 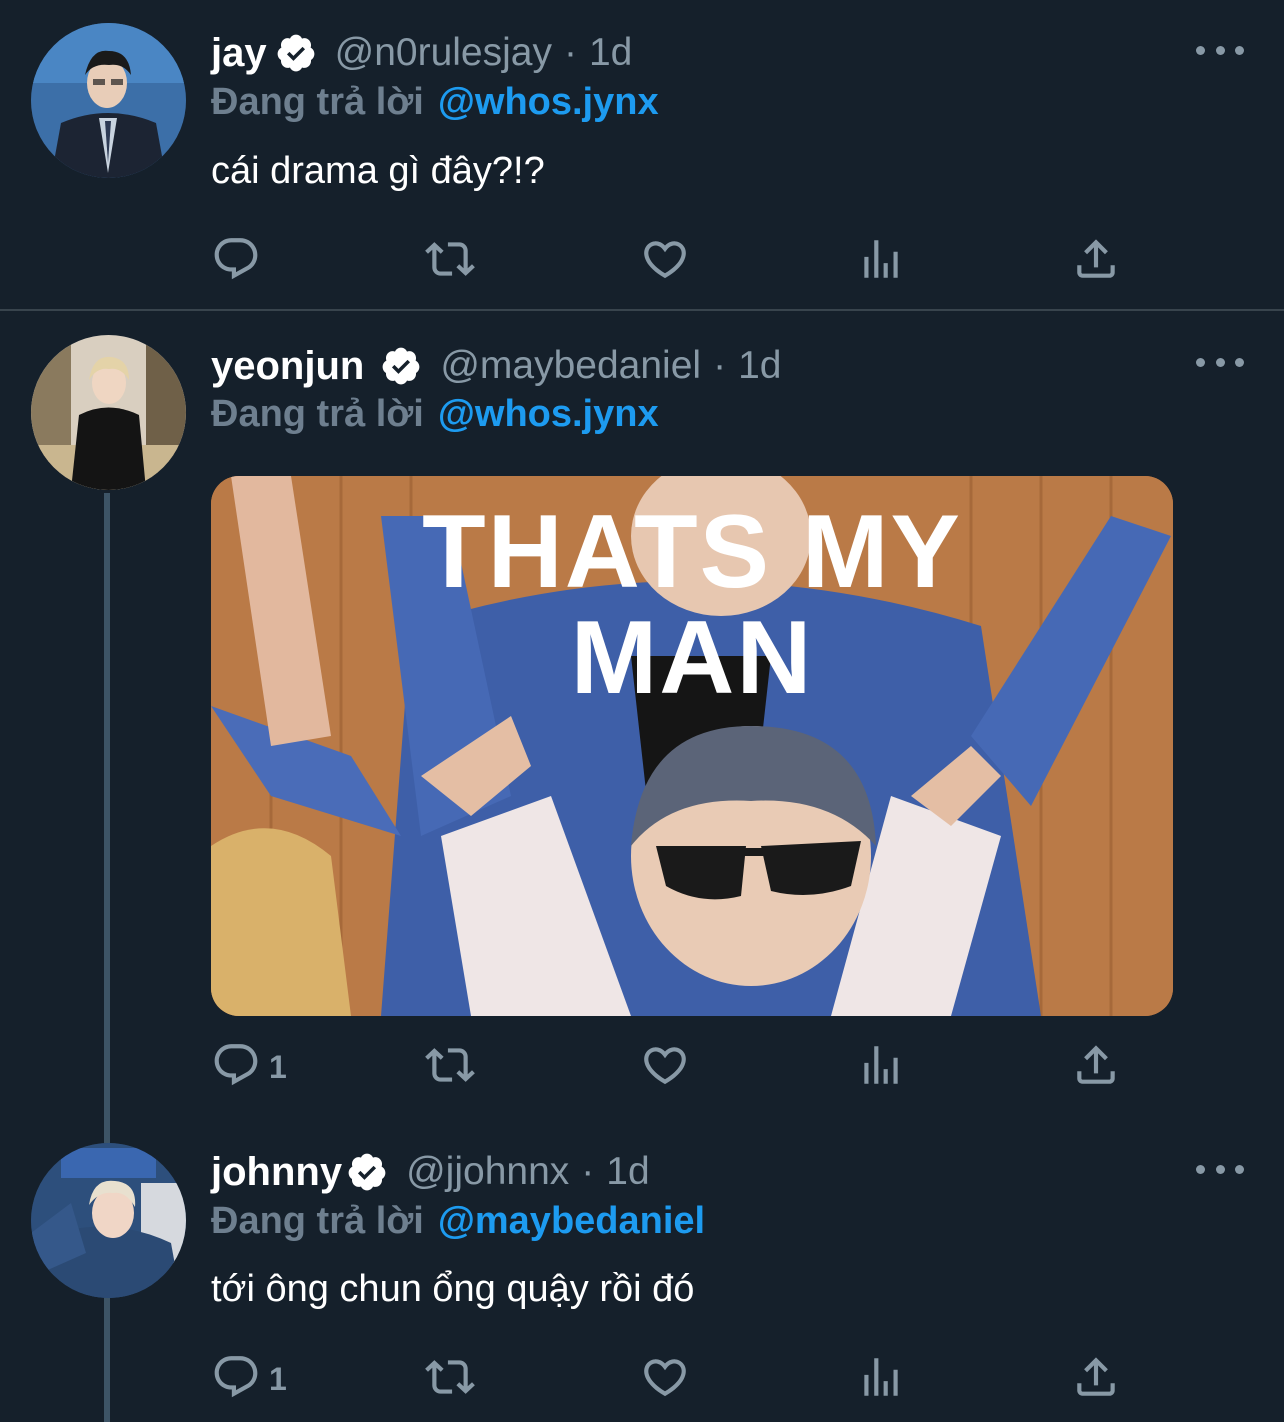 I want to click on tweet-header: jay @n0rulesjay · 1d, so click(x=421, y=53).